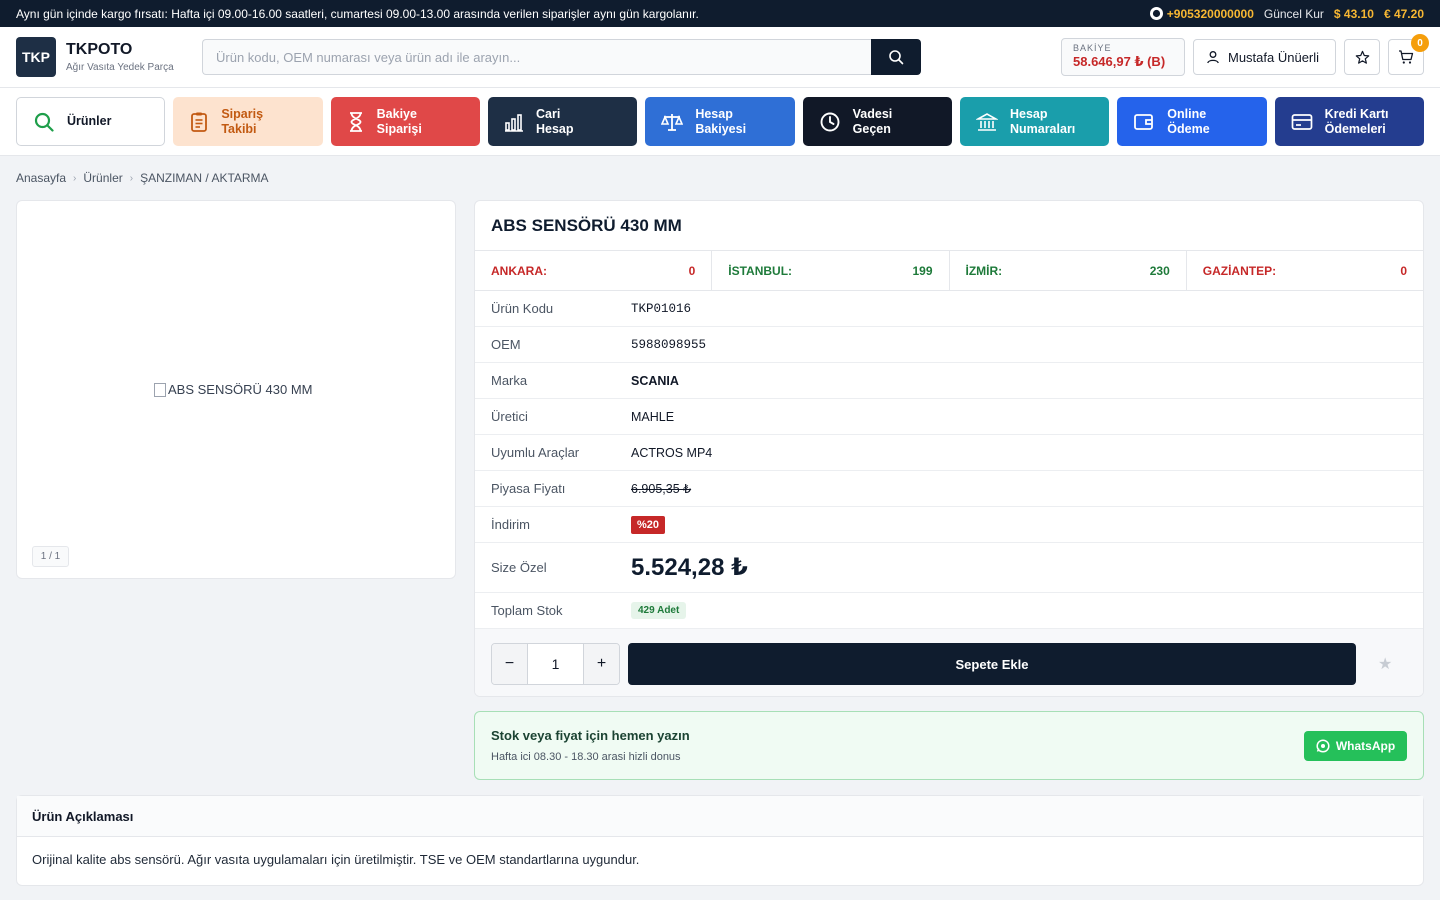  What do you see at coordinates (160, 389) in the screenshot?
I see `broken-image-icon` at bounding box center [160, 389].